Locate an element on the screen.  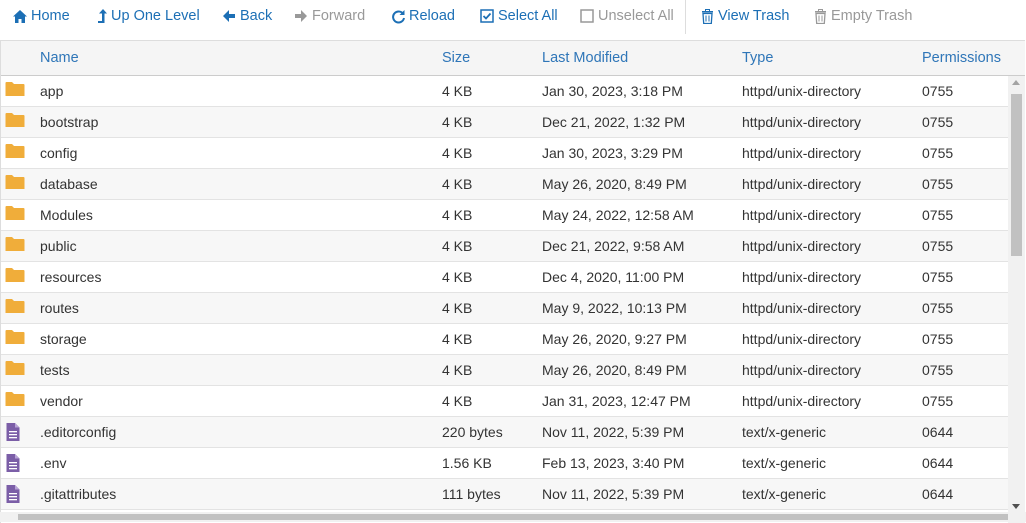
forward-button: Forward is located at coordinates (329, 16).